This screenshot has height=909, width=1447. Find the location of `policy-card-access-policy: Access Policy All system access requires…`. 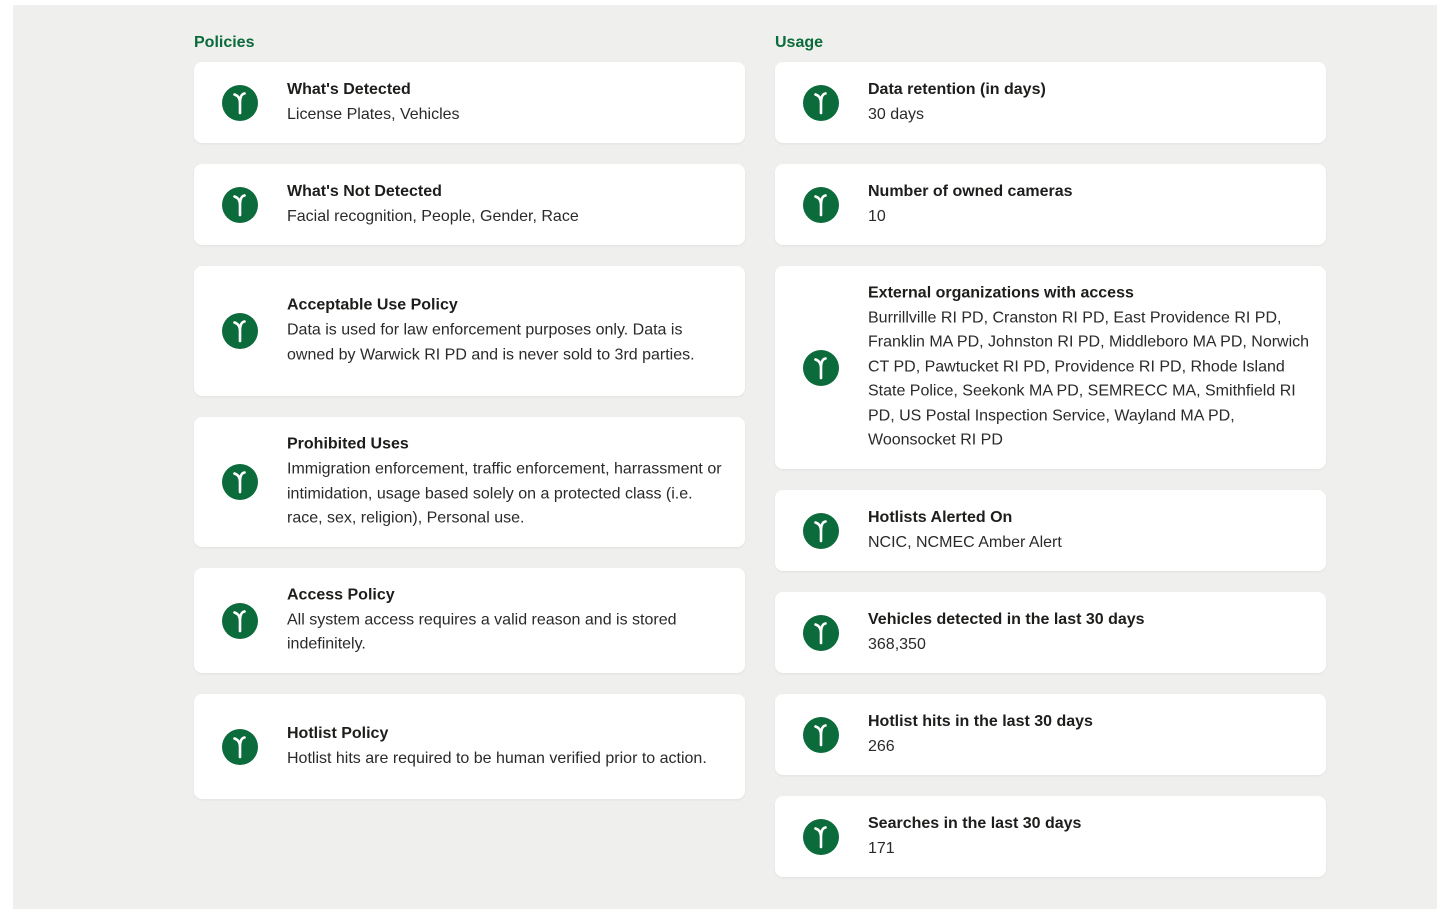

policy-card-access-policy: Access Policy All system access requires… is located at coordinates (469, 620).